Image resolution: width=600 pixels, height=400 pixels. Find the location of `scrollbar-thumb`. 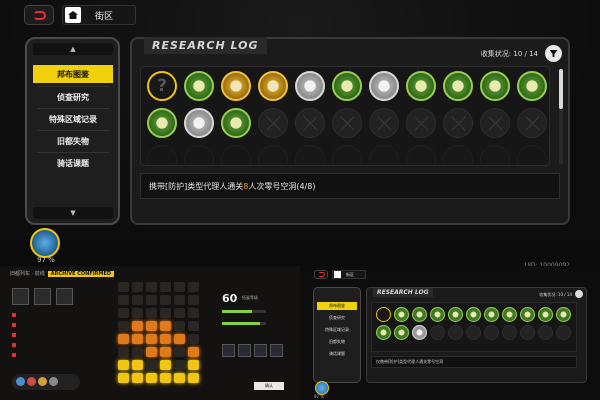

scrollbar-thumb is located at coordinates (561, 89).